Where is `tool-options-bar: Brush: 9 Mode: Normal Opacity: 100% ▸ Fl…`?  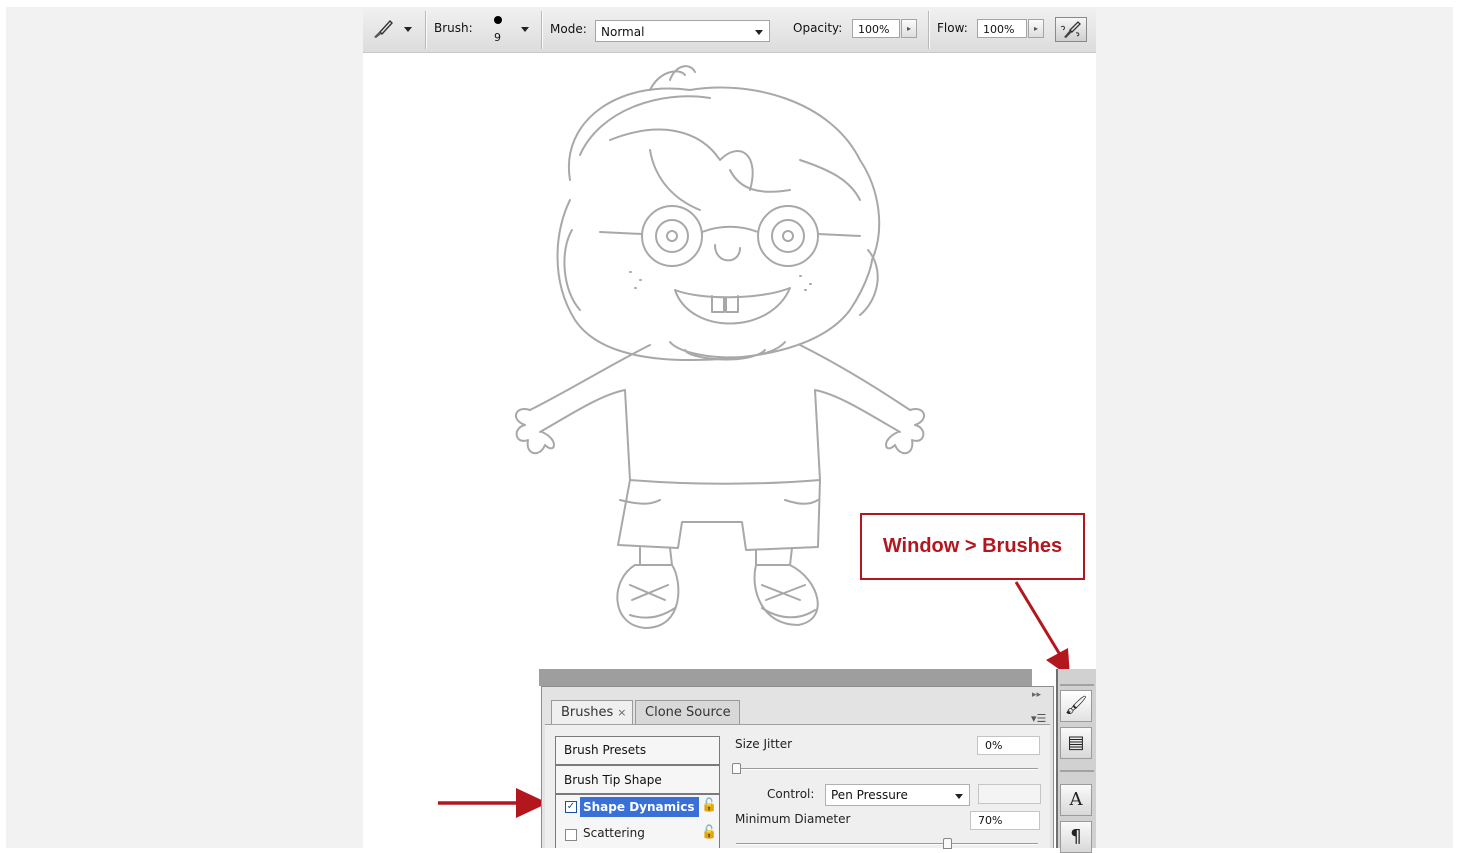
tool-options-bar: Brush: 9 Mode: Normal Opacity: 100% ▸ Fl… is located at coordinates (729, 30).